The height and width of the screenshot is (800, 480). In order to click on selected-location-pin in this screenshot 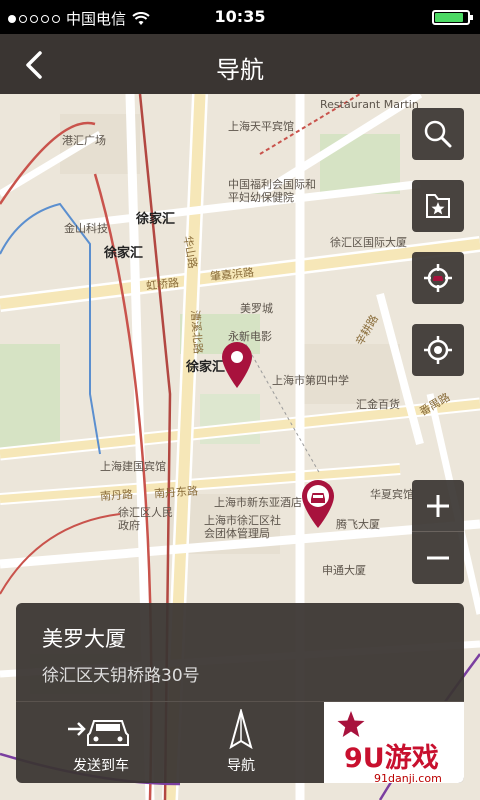, I will do `click(237, 365)`.